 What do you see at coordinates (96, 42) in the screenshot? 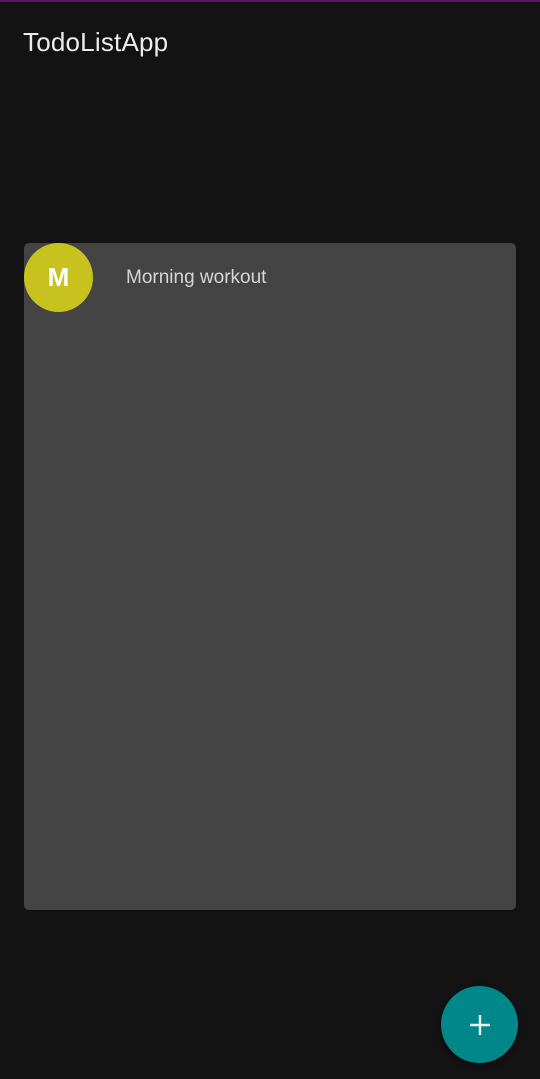
I see `app-title: TodoListApp` at bounding box center [96, 42].